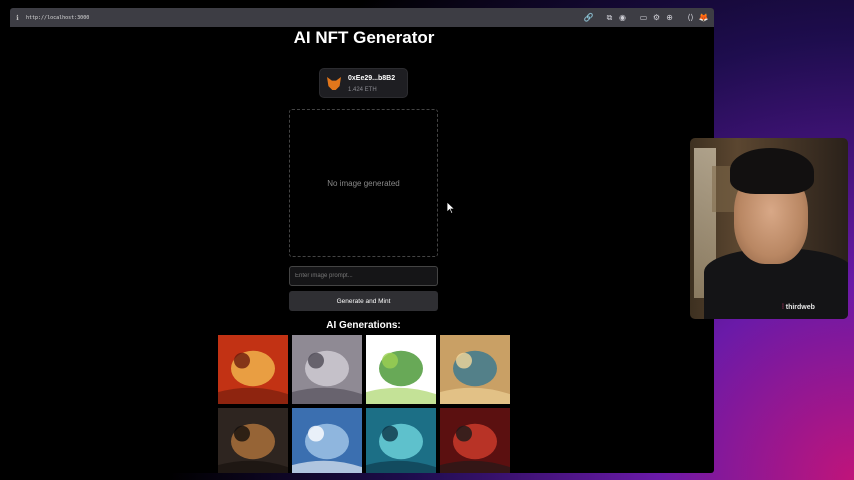  What do you see at coordinates (783, 307) in the screenshot?
I see `thirdweb-logo-icon: ⫶` at bounding box center [783, 307].